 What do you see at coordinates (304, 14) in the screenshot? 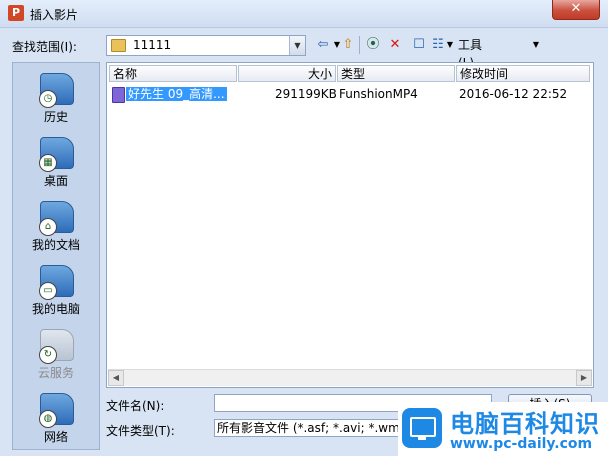
I see `title-bar: P 插入影片 ✕` at bounding box center [304, 14].